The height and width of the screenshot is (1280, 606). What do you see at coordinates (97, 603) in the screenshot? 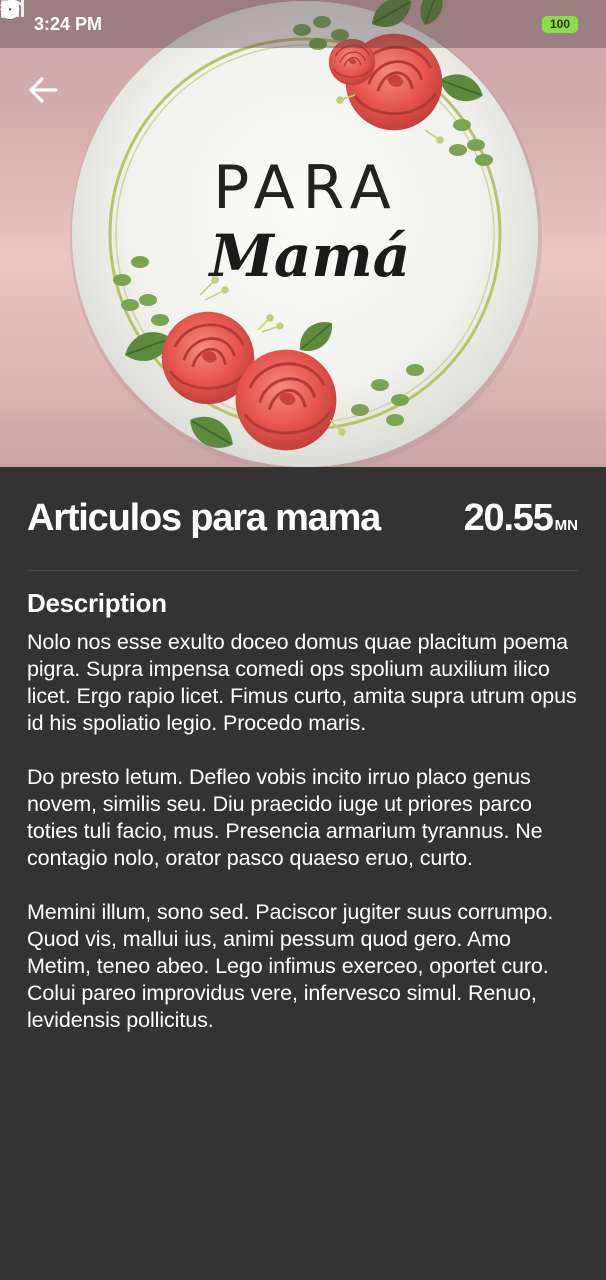
I see `description-heading: Description` at bounding box center [97, 603].